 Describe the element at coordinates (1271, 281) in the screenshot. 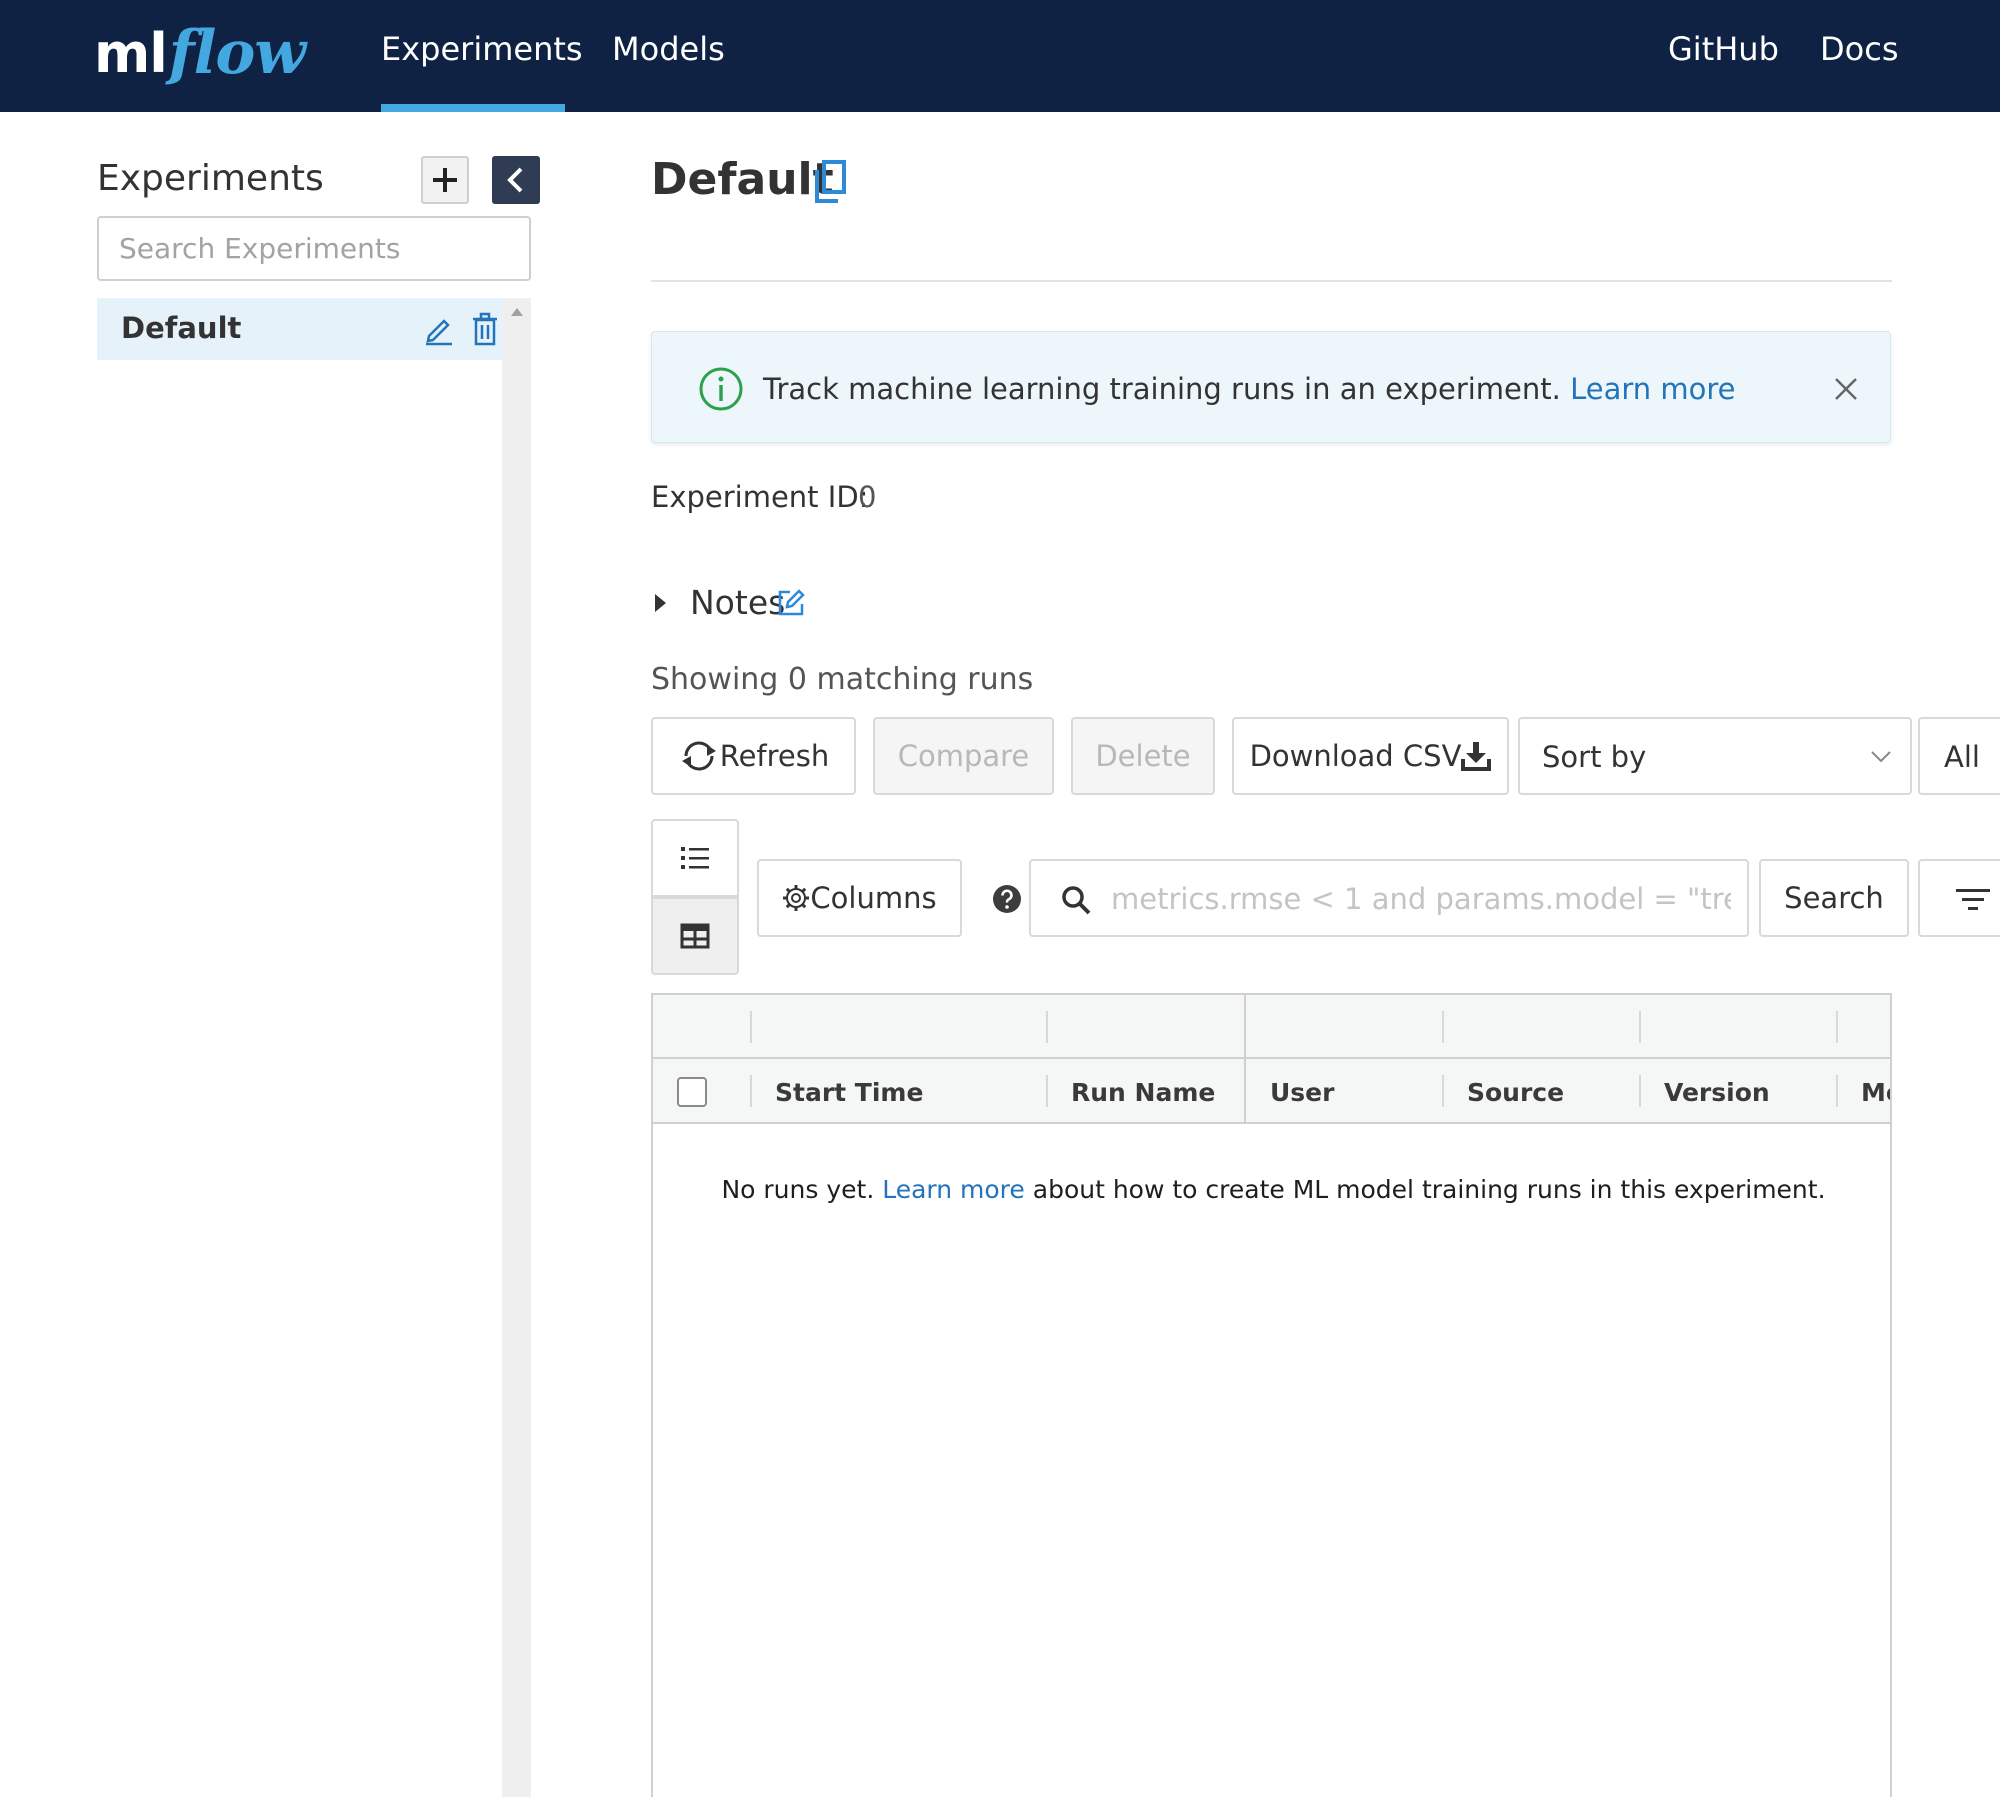

I see `title-divider` at that location.